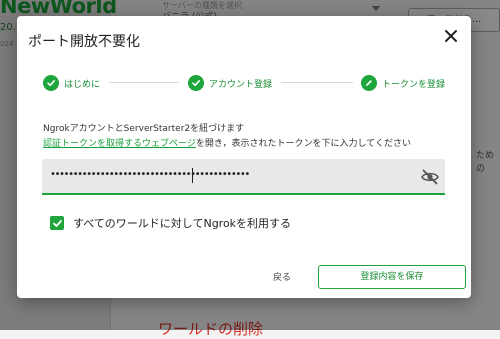 The width and height of the screenshot is (500, 339). I want to click on eye-off-icon, so click(430, 177).